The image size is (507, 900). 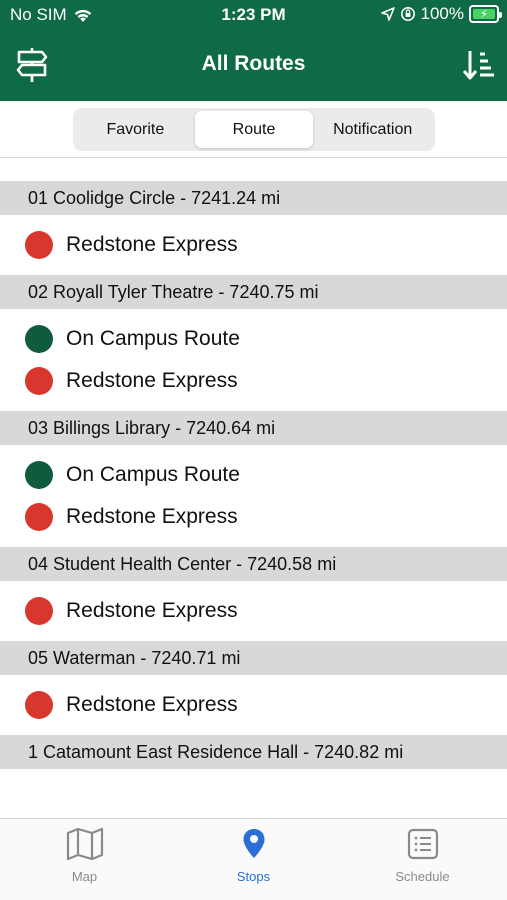 What do you see at coordinates (372, 129) in the screenshot?
I see `segment-notification: Notification` at bounding box center [372, 129].